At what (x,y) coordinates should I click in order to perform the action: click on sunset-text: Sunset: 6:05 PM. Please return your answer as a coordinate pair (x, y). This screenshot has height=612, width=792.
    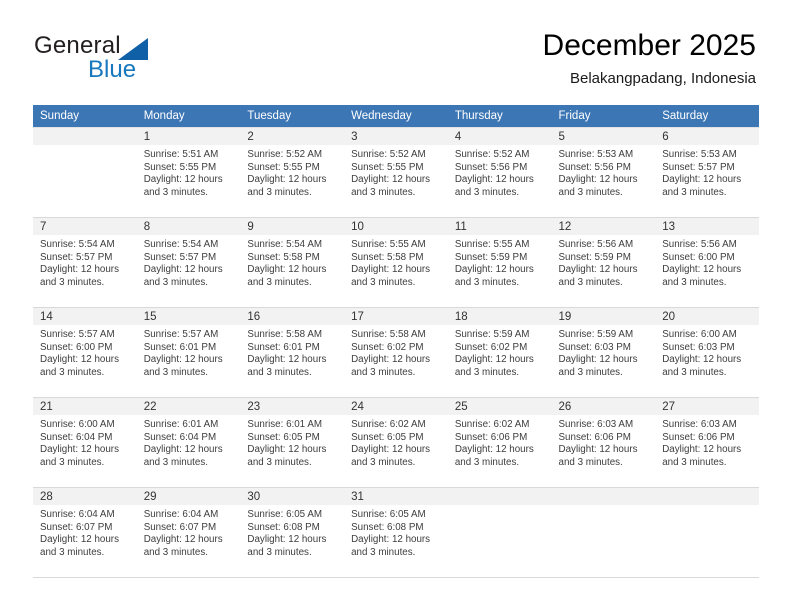
    Looking at the image, I should click on (387, 437).